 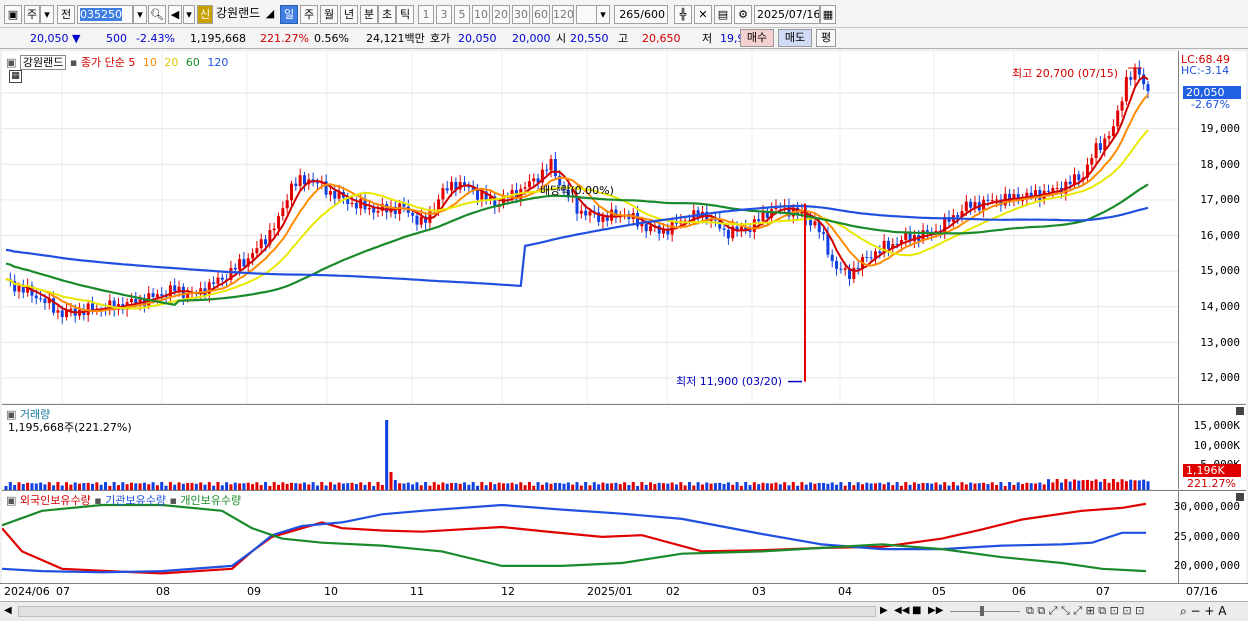 I want to click on code-dropdown-icon: ▾, so click(x=140, y=14).